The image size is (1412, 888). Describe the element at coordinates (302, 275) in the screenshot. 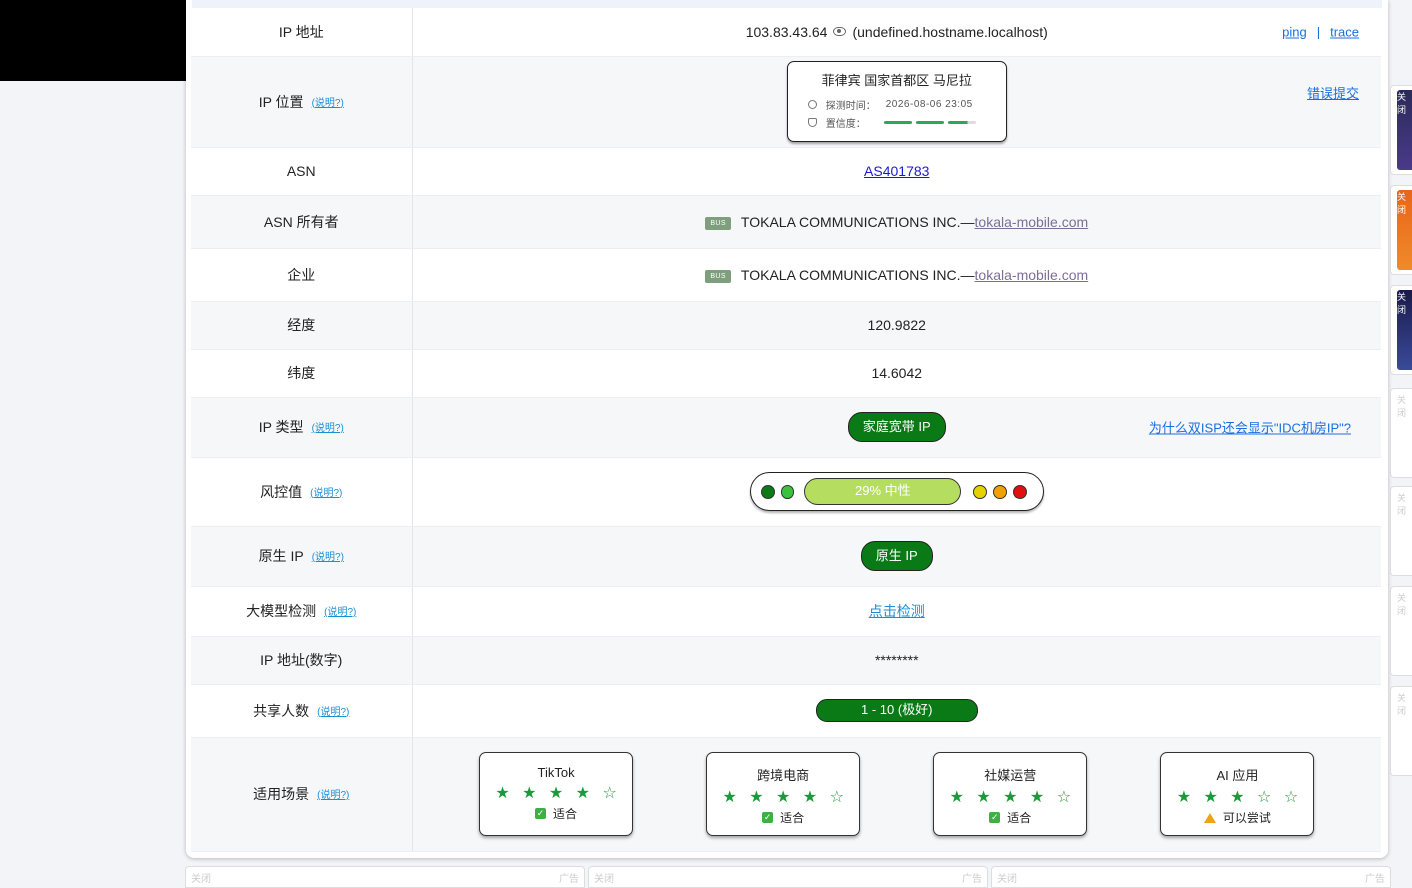

I see `row-label: 企业` at that location.